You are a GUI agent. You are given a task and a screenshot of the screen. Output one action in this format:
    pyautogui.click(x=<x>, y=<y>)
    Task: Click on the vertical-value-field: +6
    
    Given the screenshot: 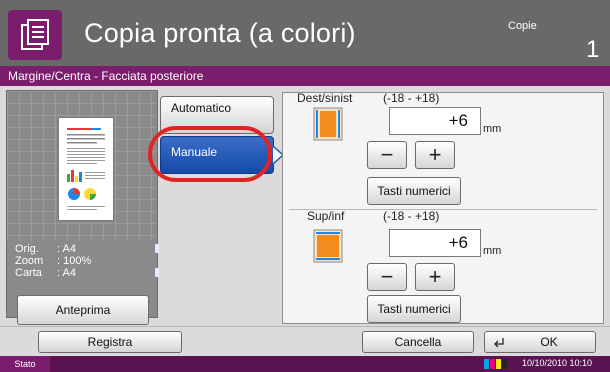 What is the action you would take?
    pyautogui.click(x=435, y=243)
    